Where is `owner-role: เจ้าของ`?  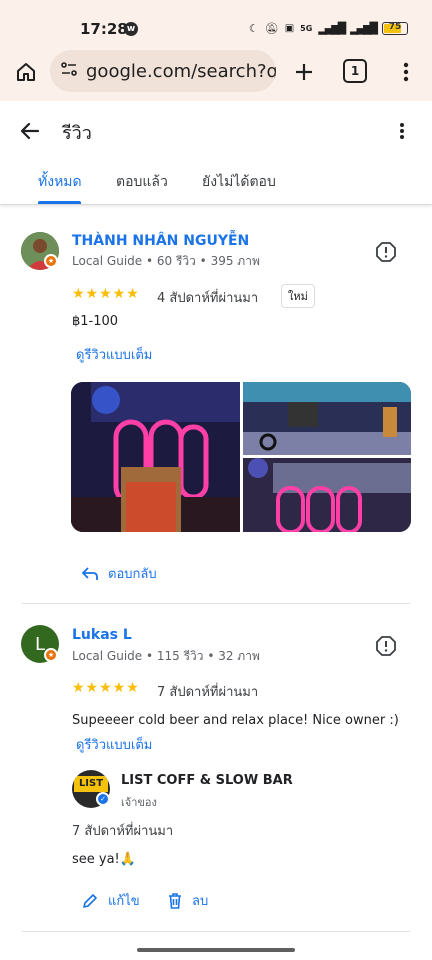
owner-role: เจ้าของ is located at coordinates (139, 802).